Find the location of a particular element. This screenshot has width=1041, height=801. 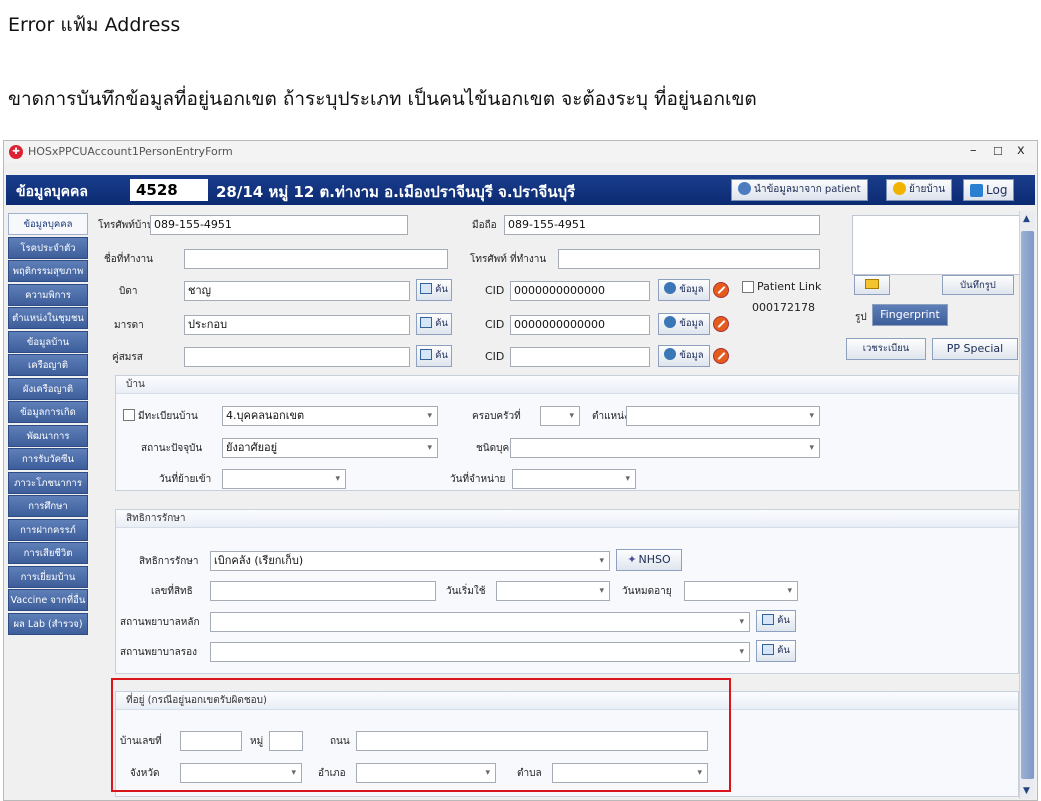

workplace-label: ชื่อที่ทำงาน is located at coordinates (128, 259).